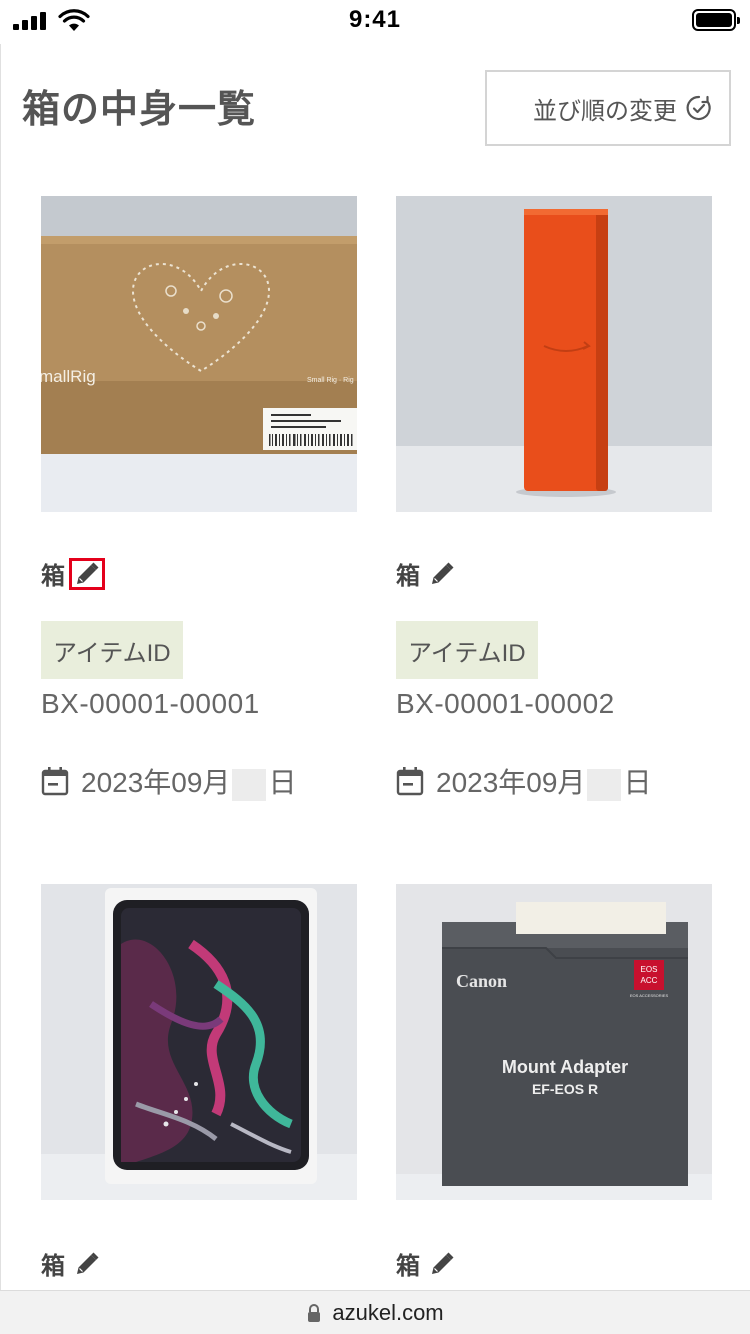 The image size is (750, 1334). Describe the element at coordinates (388, 1312) in the screenshot. I see `url-text: azukel.com` at that location.